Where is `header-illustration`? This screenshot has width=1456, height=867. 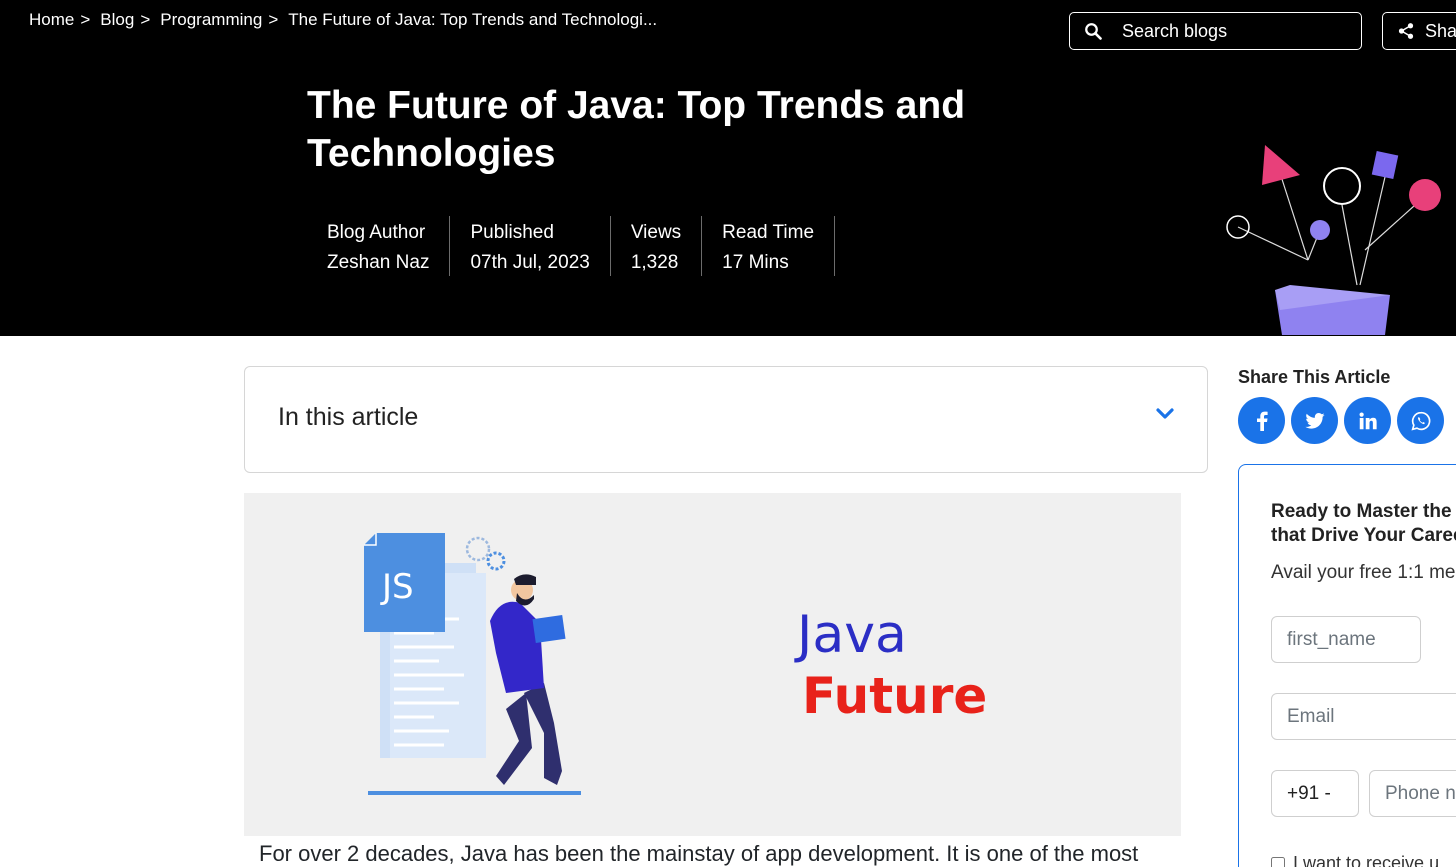
header-illustration is located at coordinates (1333, 240).